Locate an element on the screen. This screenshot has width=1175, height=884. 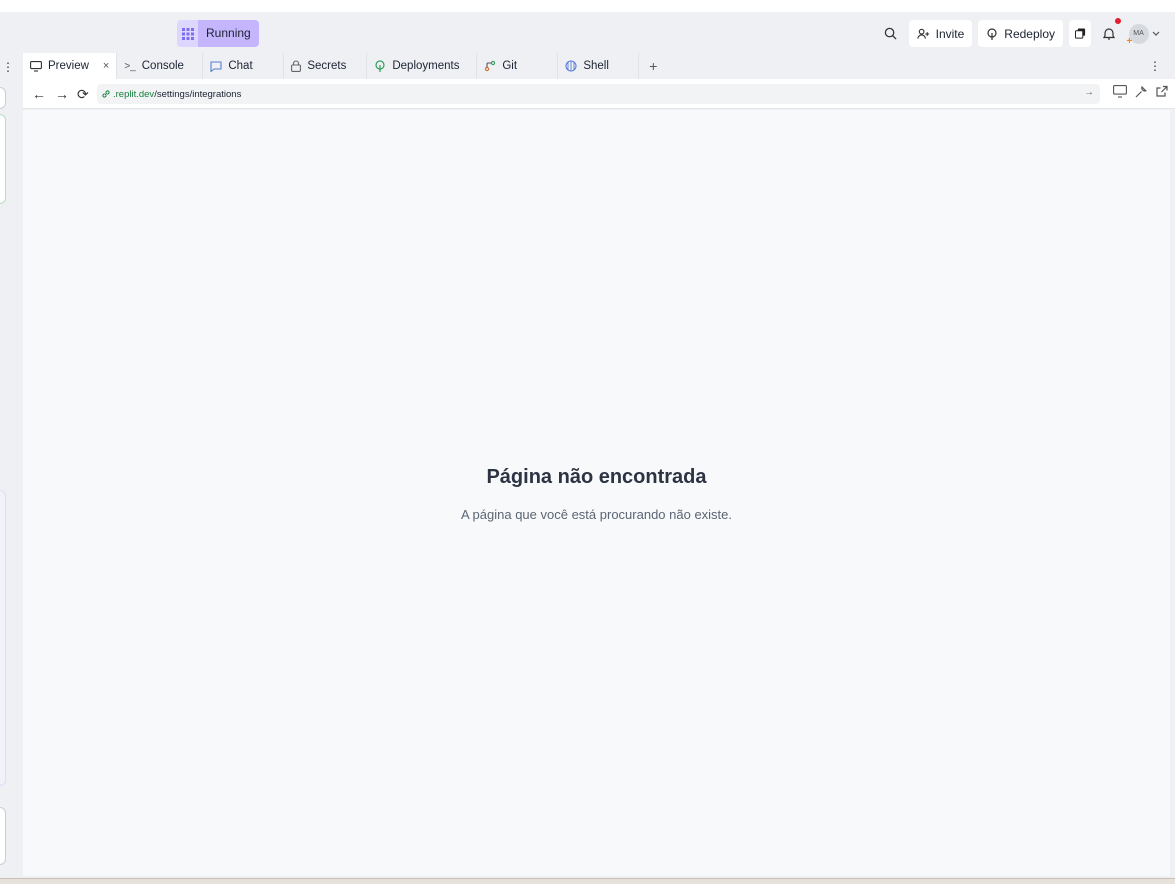
wrench-icon is located at coordinates (1141, 91).